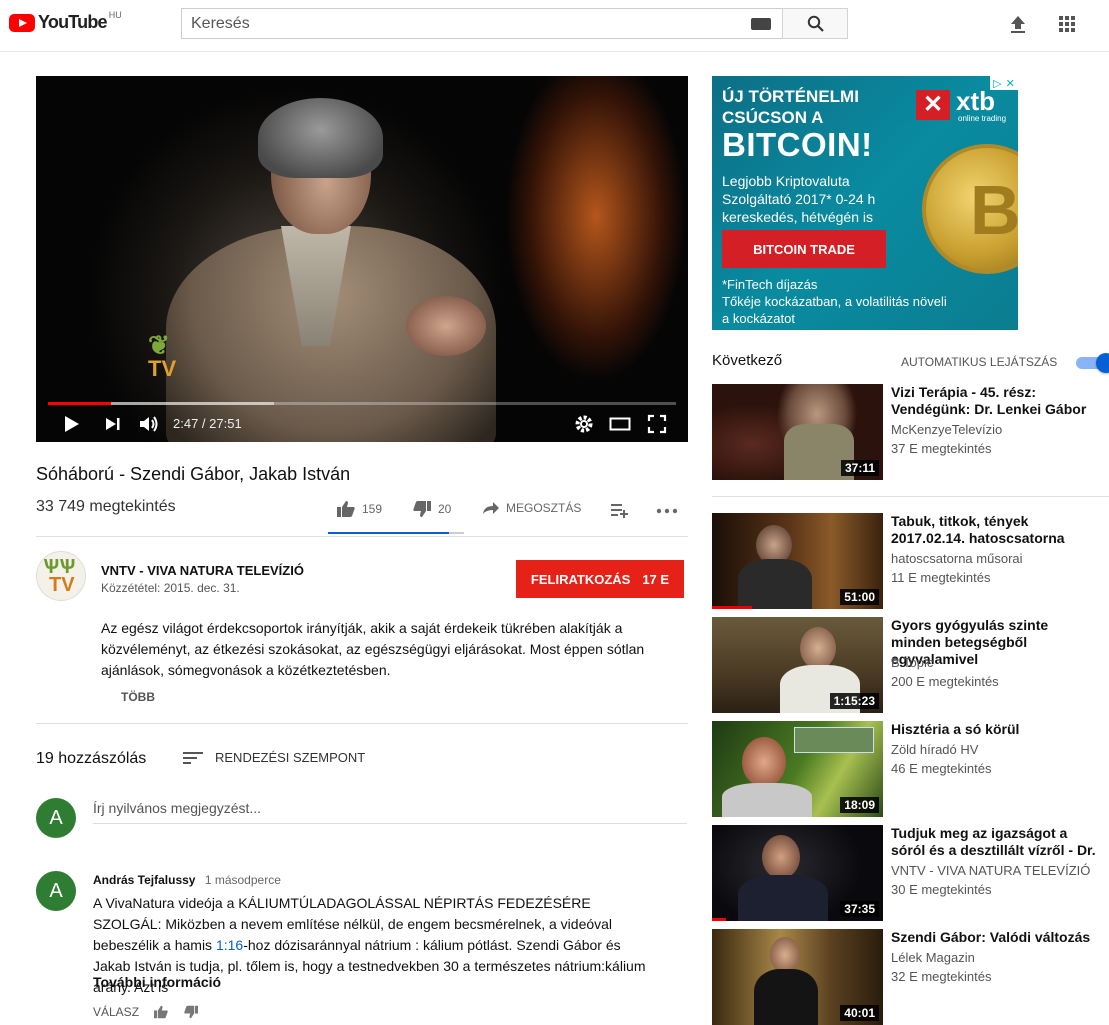 This screenshot has height=1025, width=1109. What do you see at coordinates (193, 474) in the screenshot?
I see `video-title: Sóháború - Szendi Gábor, Jakab István` at bounding box center [193, 474].